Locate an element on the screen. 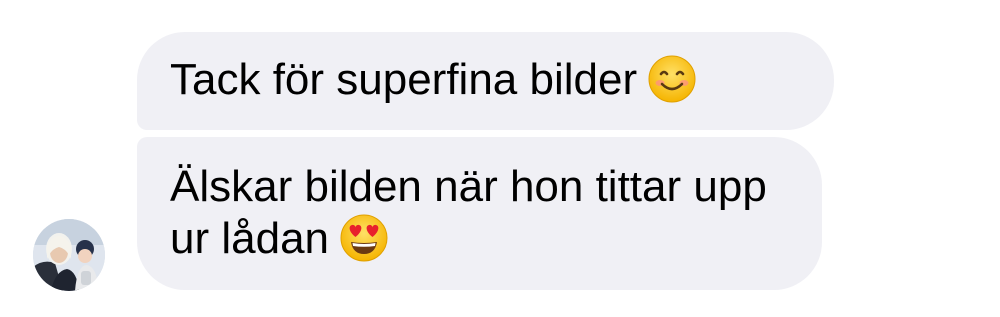 This screenshot has height=317, width=1000. smiling-face-icon is located at coordinates (672, 79).